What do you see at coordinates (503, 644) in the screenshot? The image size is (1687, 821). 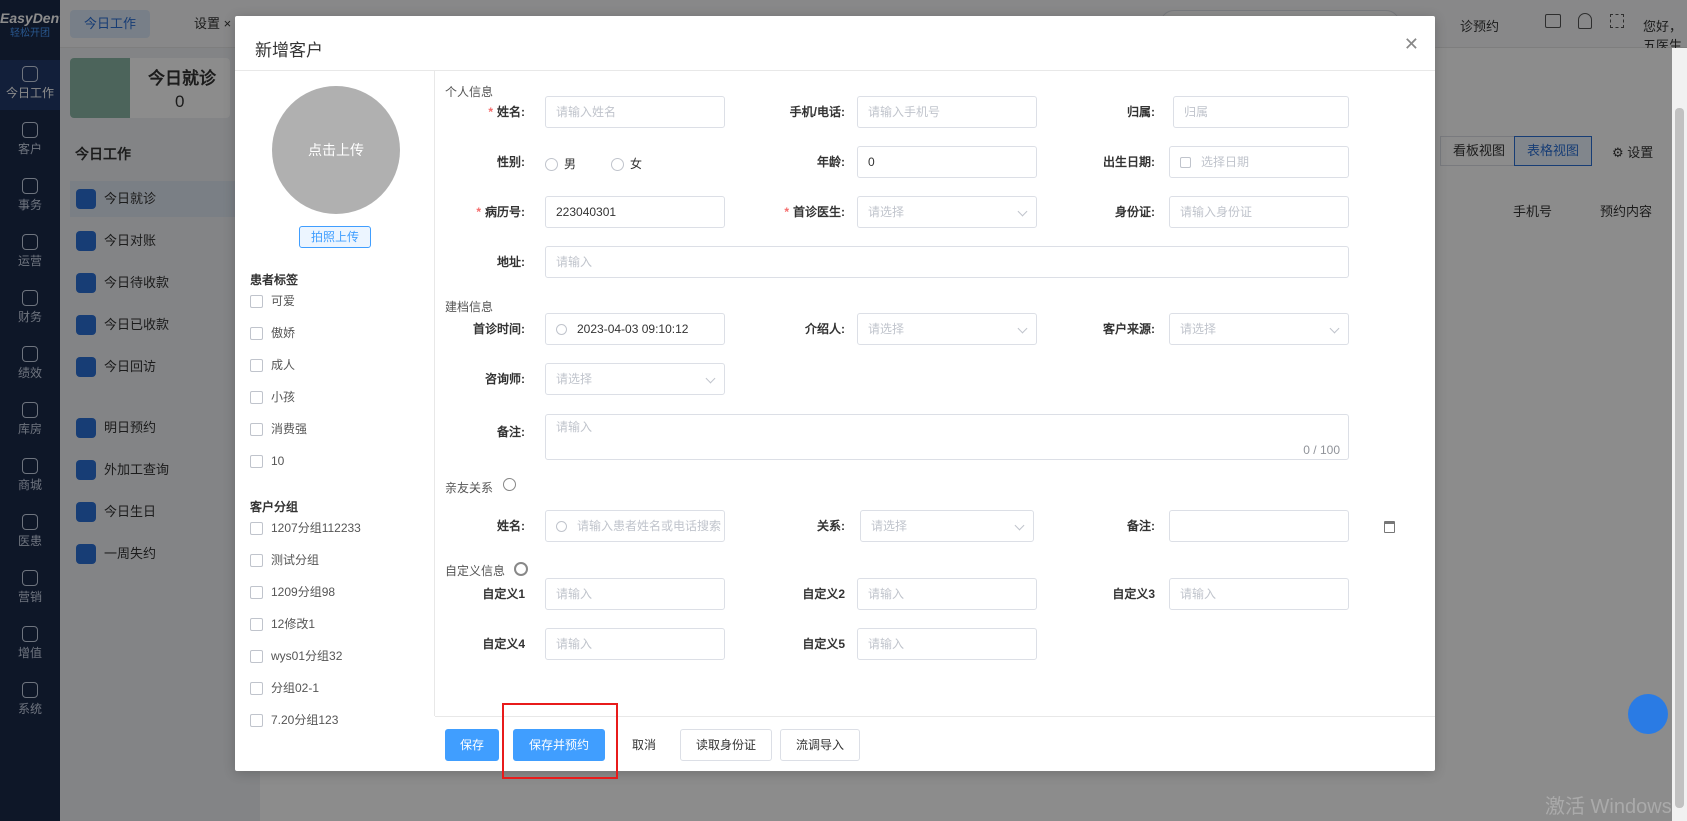 I see `custom4-label: 自定义4` at bounding box center [503, 644].